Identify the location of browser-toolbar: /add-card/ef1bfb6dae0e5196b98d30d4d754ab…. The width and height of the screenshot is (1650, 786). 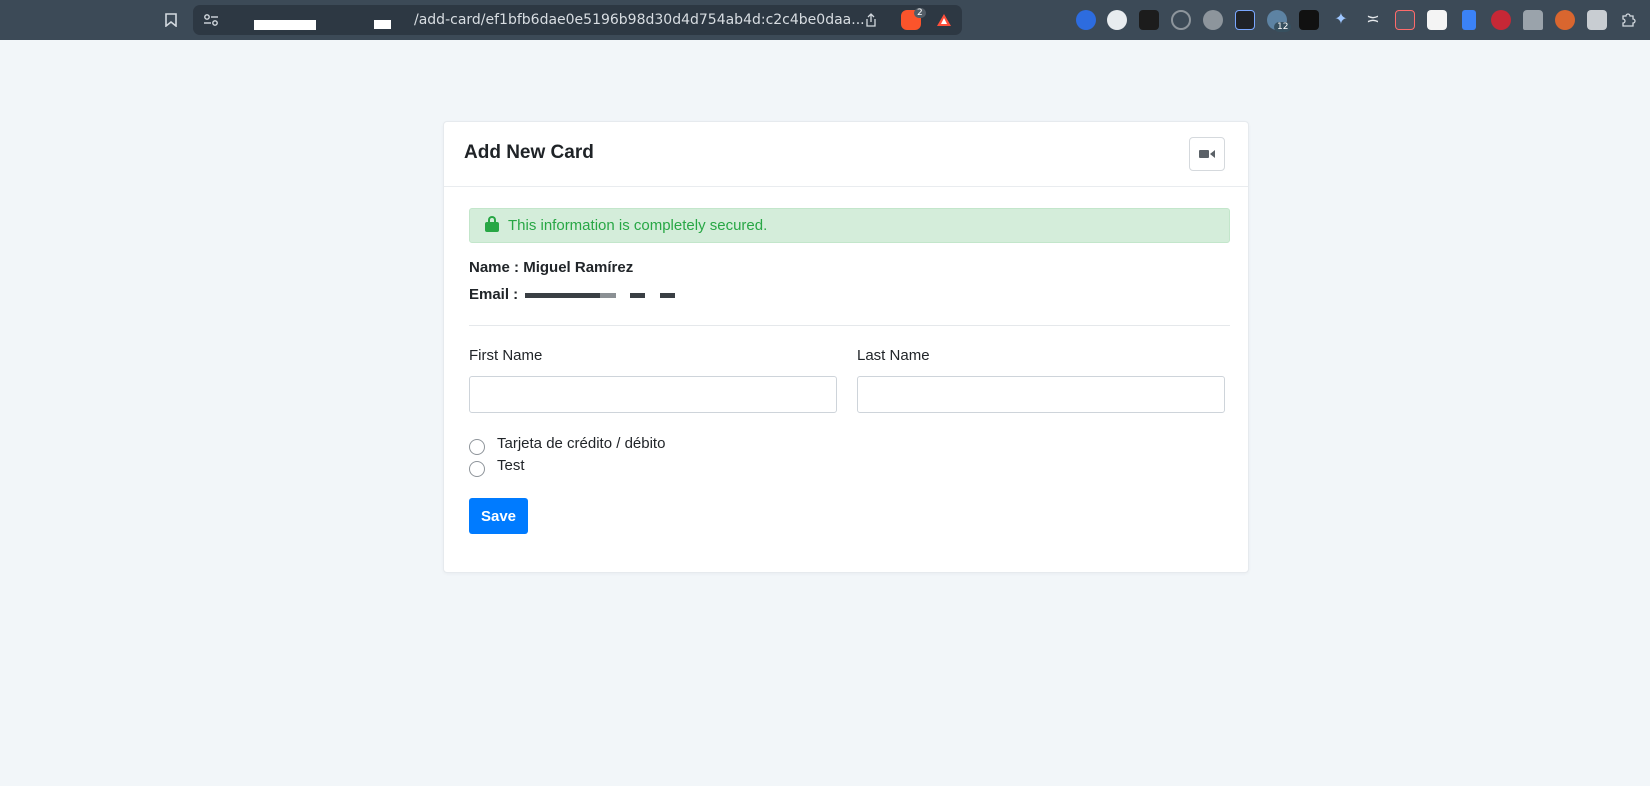
(825, 20).